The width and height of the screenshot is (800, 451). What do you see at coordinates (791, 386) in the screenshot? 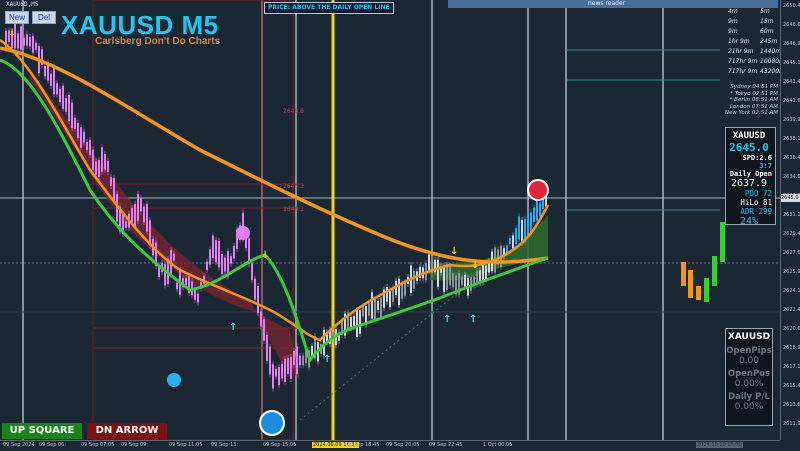
I see `price-tick: 2615.40` at bounding box center [791, 386].